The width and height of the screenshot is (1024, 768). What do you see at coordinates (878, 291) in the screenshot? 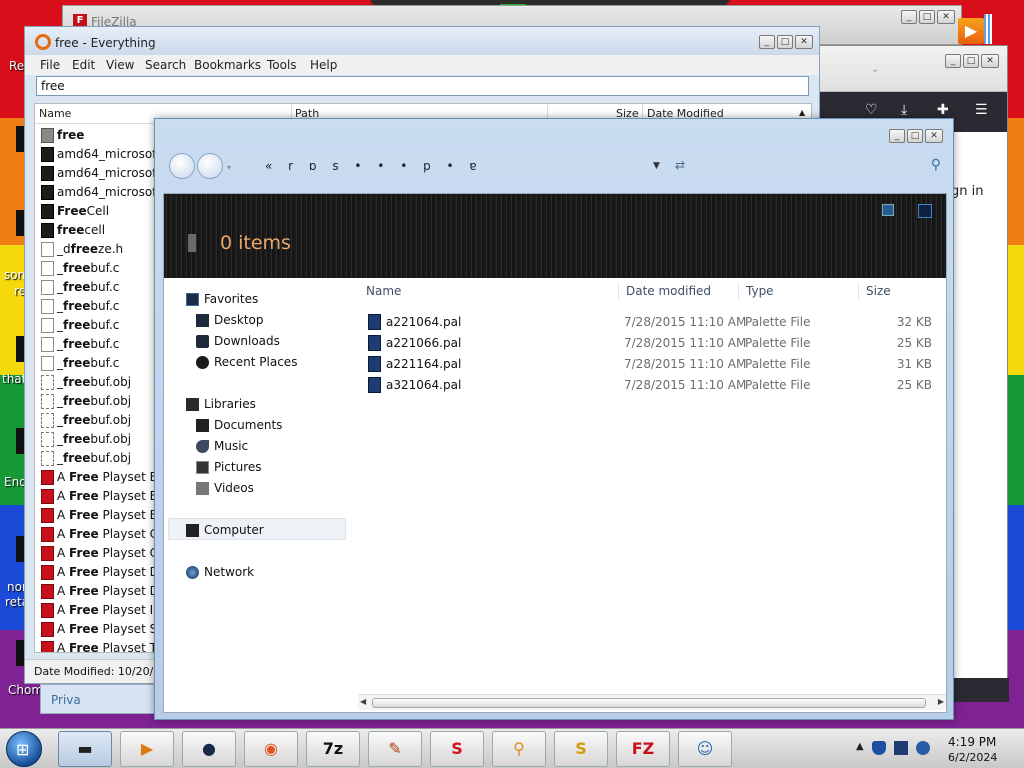
I see `column-size: Size` at bounding box center [878, 291].